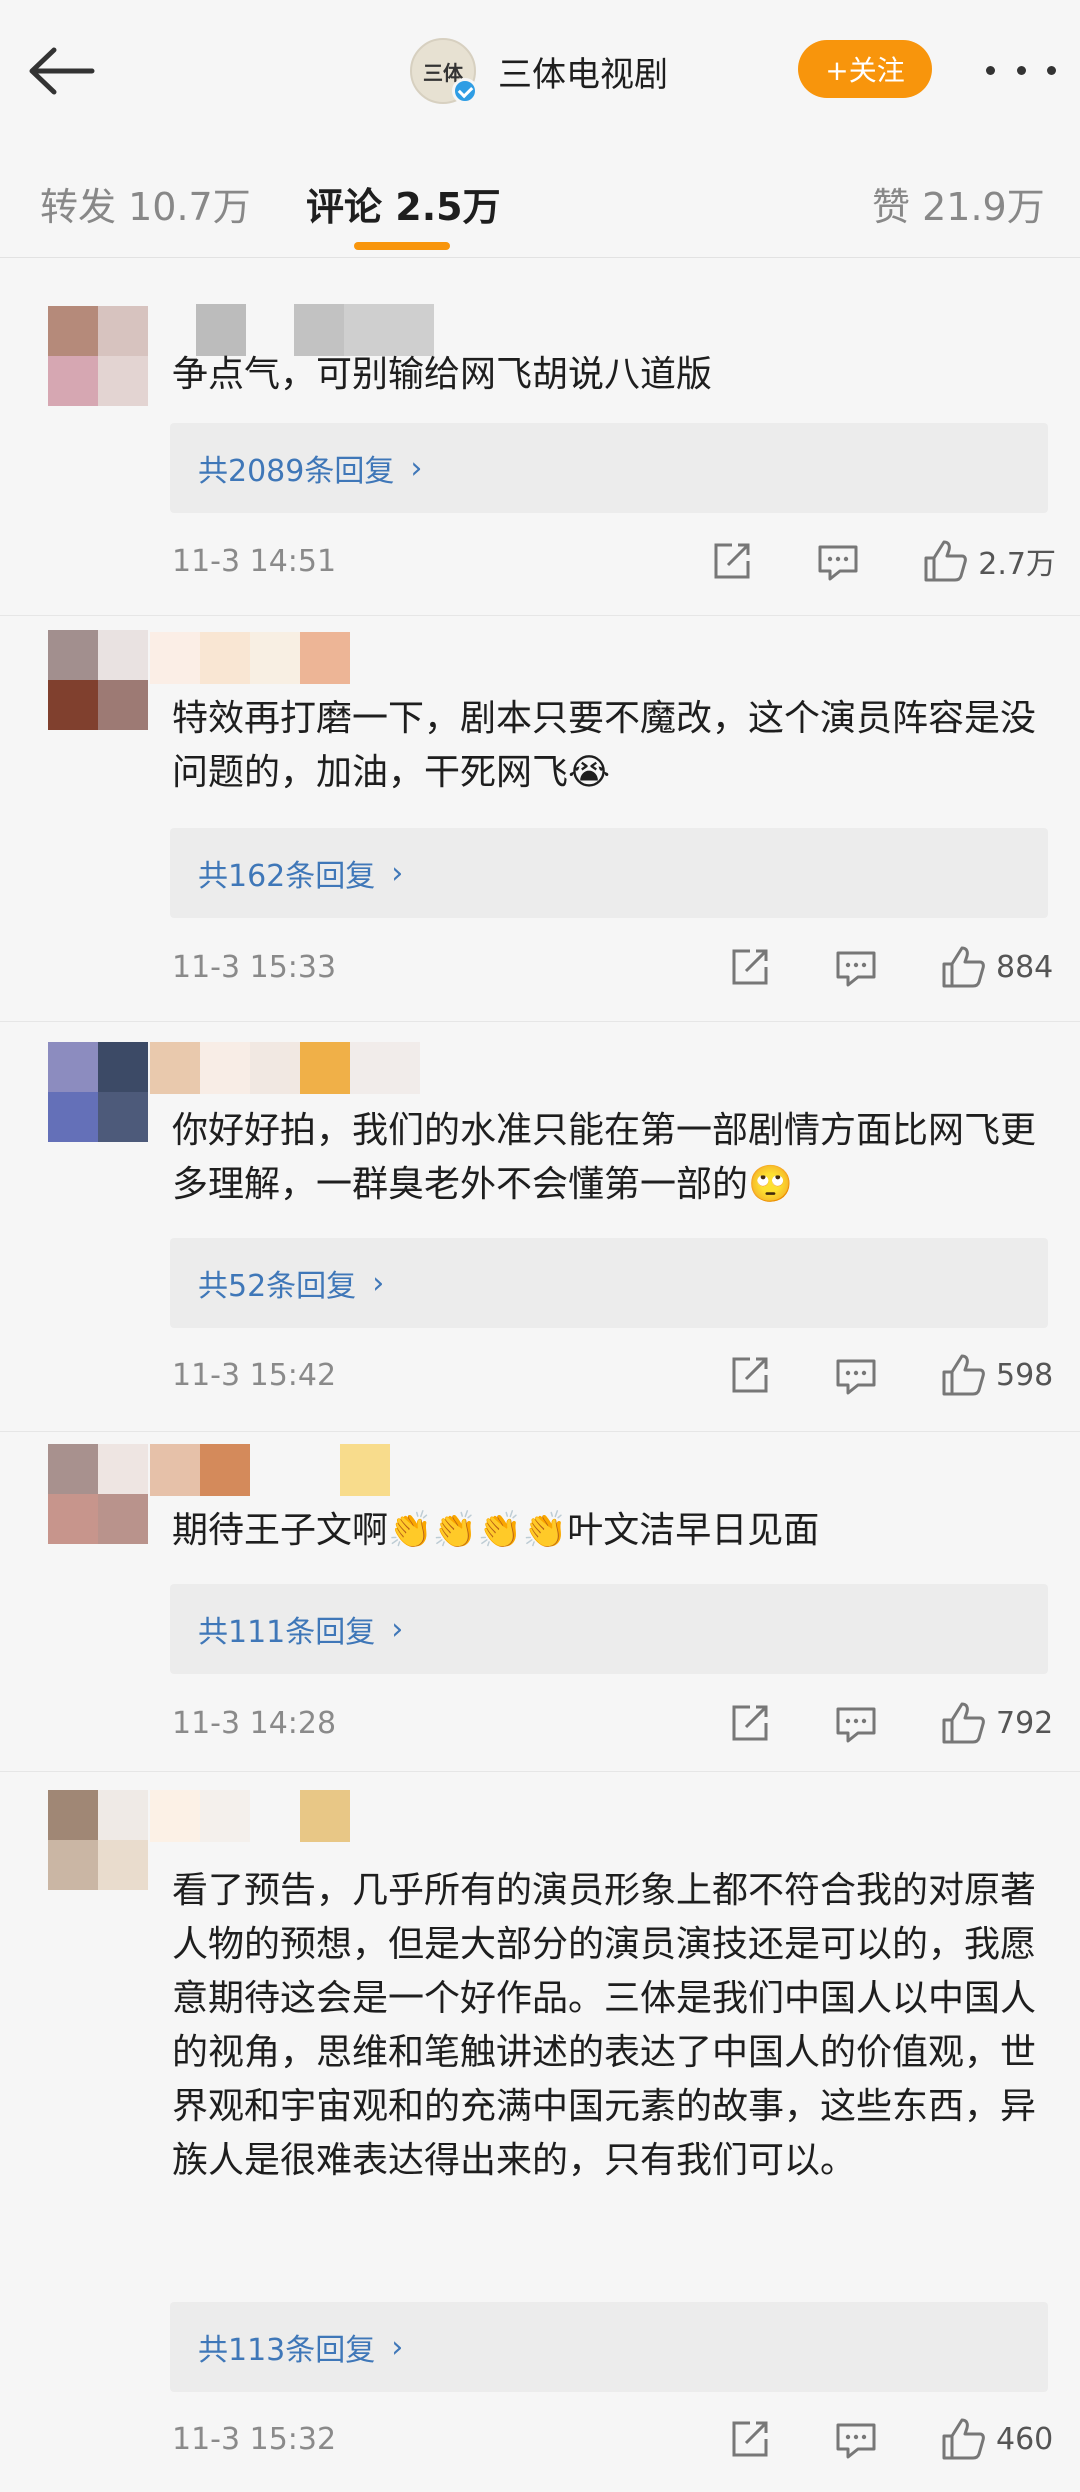  I want to click on replies-count-label: 共111条回复, so click(287, 1632).